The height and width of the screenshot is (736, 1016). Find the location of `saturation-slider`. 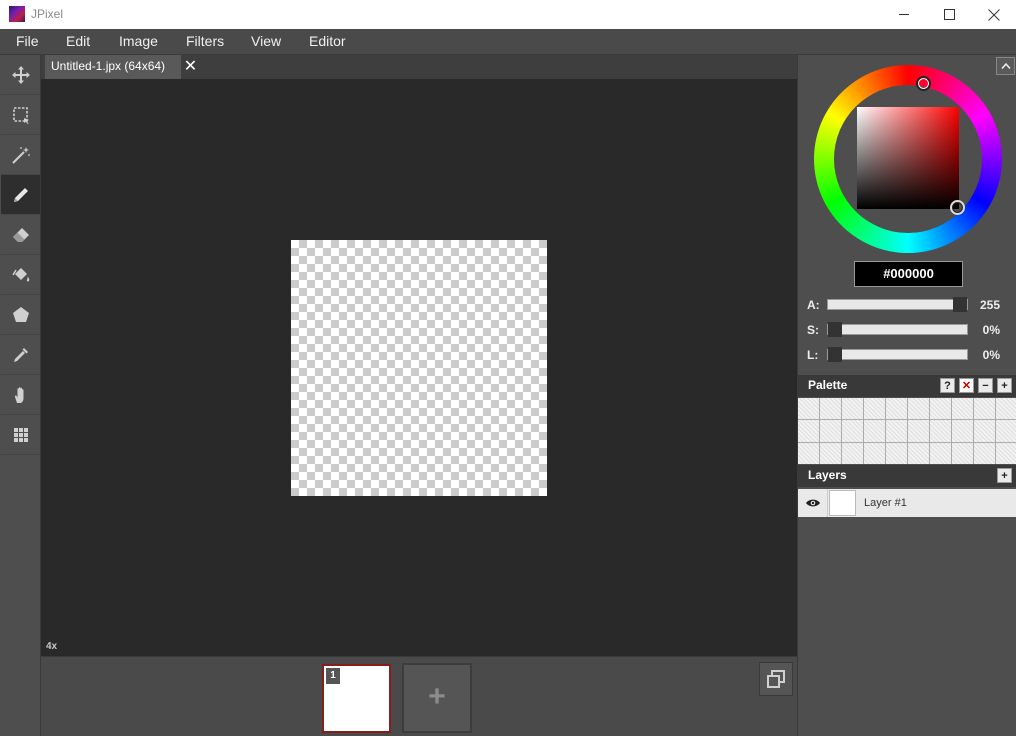

saturation-slider is located at coordinates (897, 329).